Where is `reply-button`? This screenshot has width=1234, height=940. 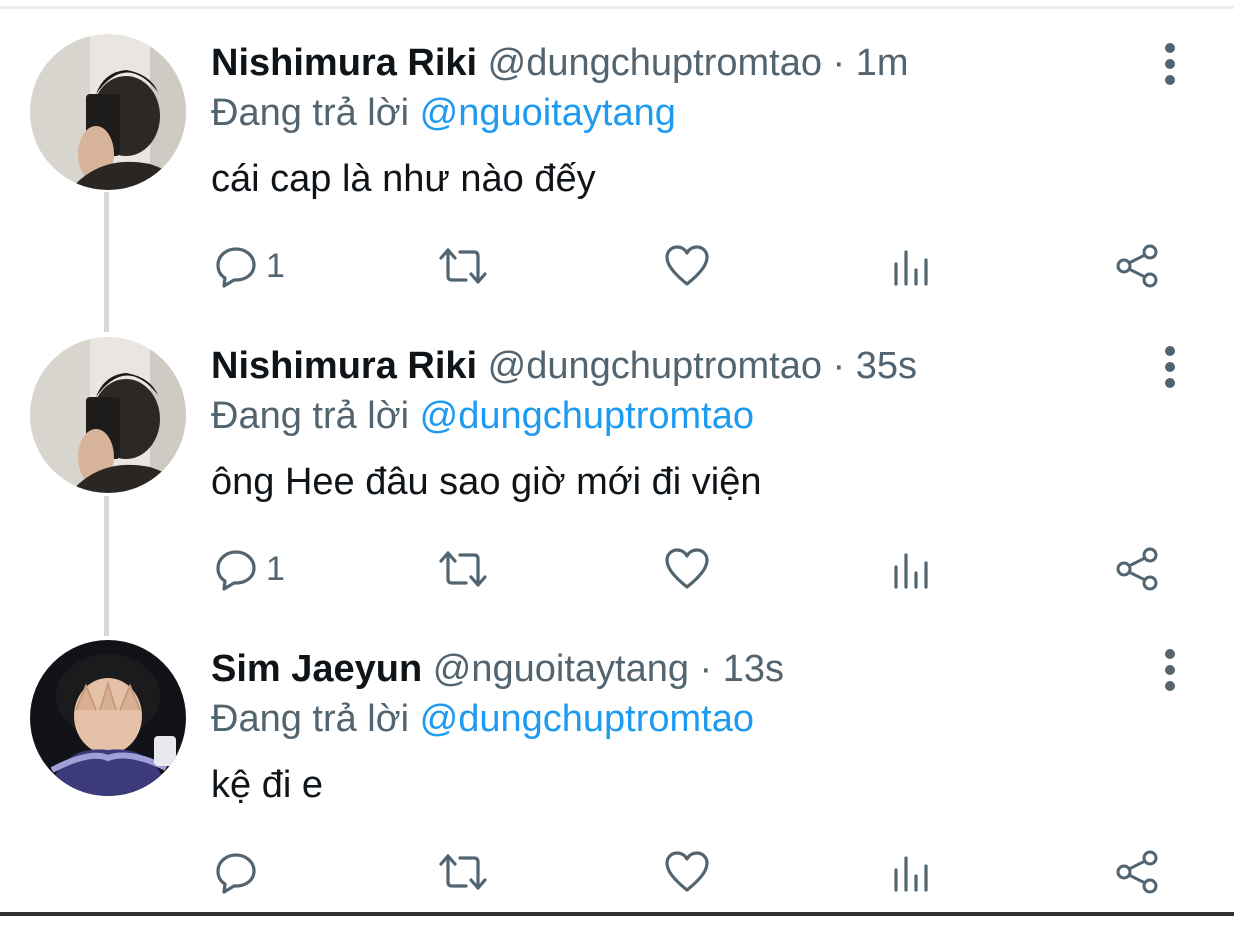 reply-button is located at coordinates (240, 872).